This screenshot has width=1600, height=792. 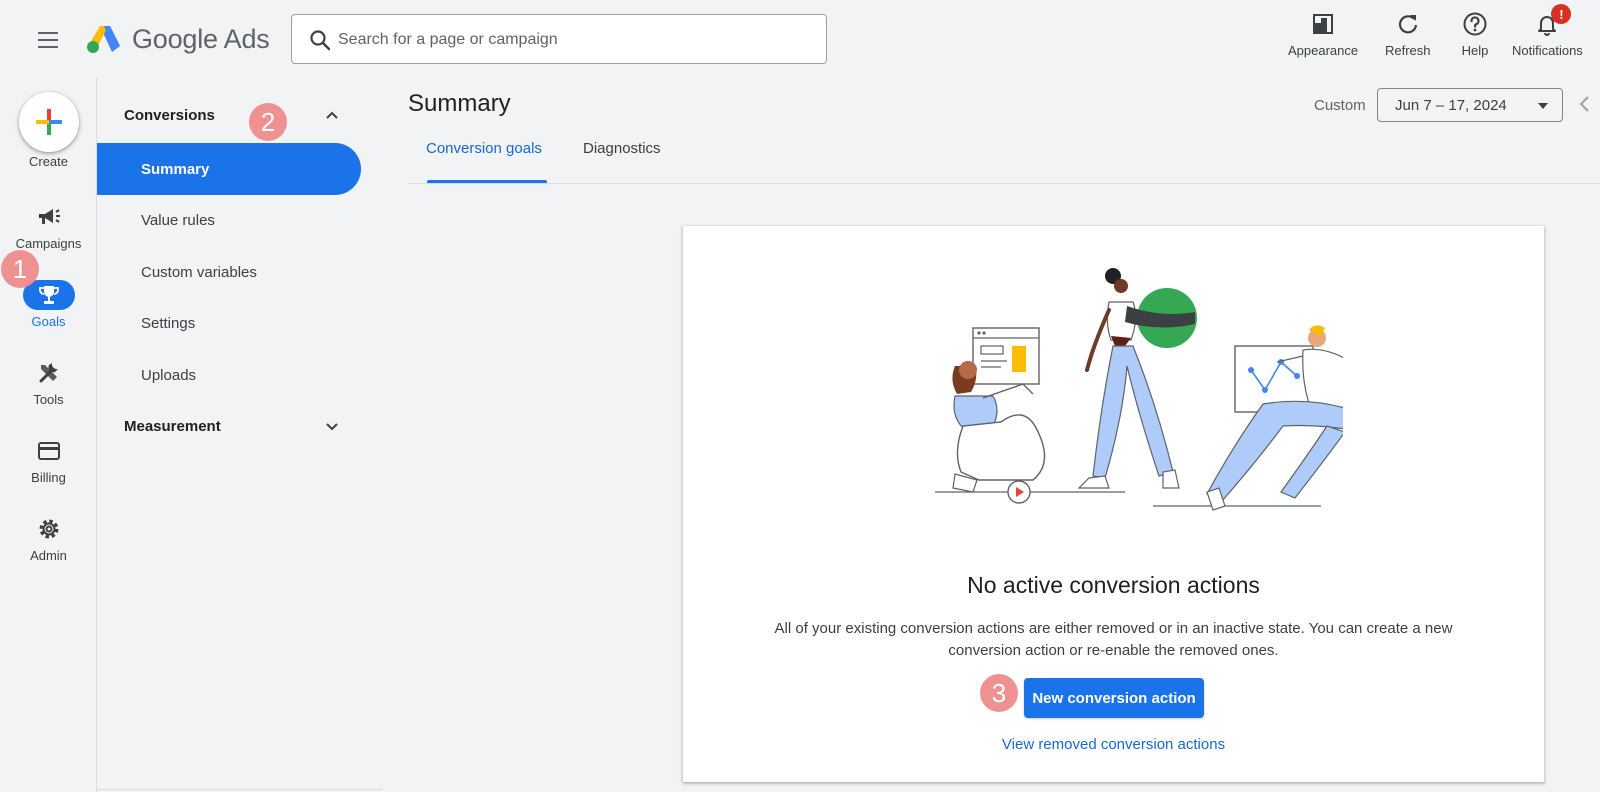 What do you see at coordinates (239, 426) in the screenshot?
I see `subnav-section-measurement: Measurement` at bounding box center [239, 426].